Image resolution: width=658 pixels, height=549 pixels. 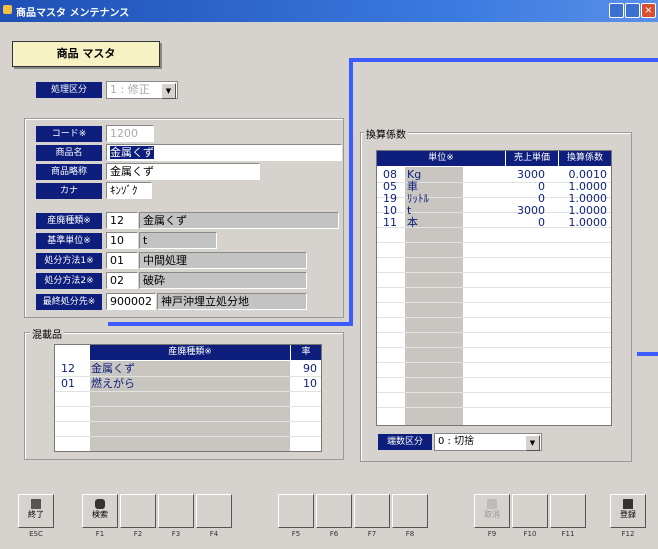 I want to click on fkey-f10-button, so click(x=530, y=511).